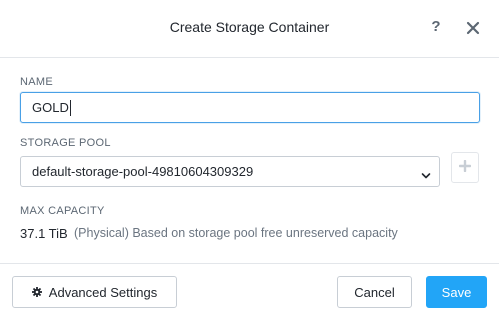 The height and width of the screenshot is (319, 499). Describe the element at coordinates (143, 171) in the screenshot. I see `storage-pool-selected-value: default-storage-pool-49810604309329` at that location.